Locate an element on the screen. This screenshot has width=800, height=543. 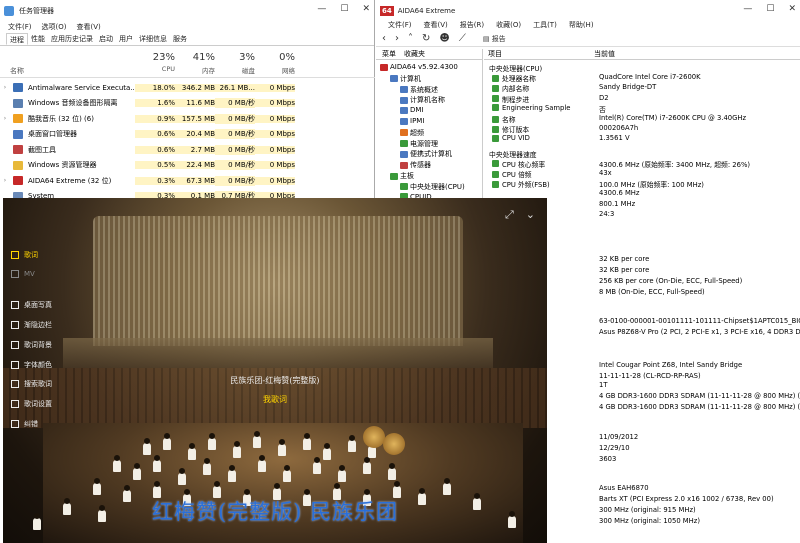
tab-users: 用户 is located at coordinates (126, 39).